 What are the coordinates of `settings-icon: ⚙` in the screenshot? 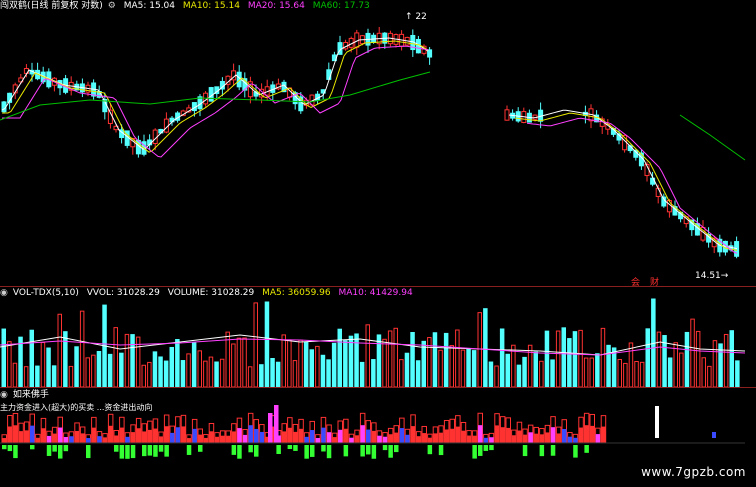 It's located at (112, 6).